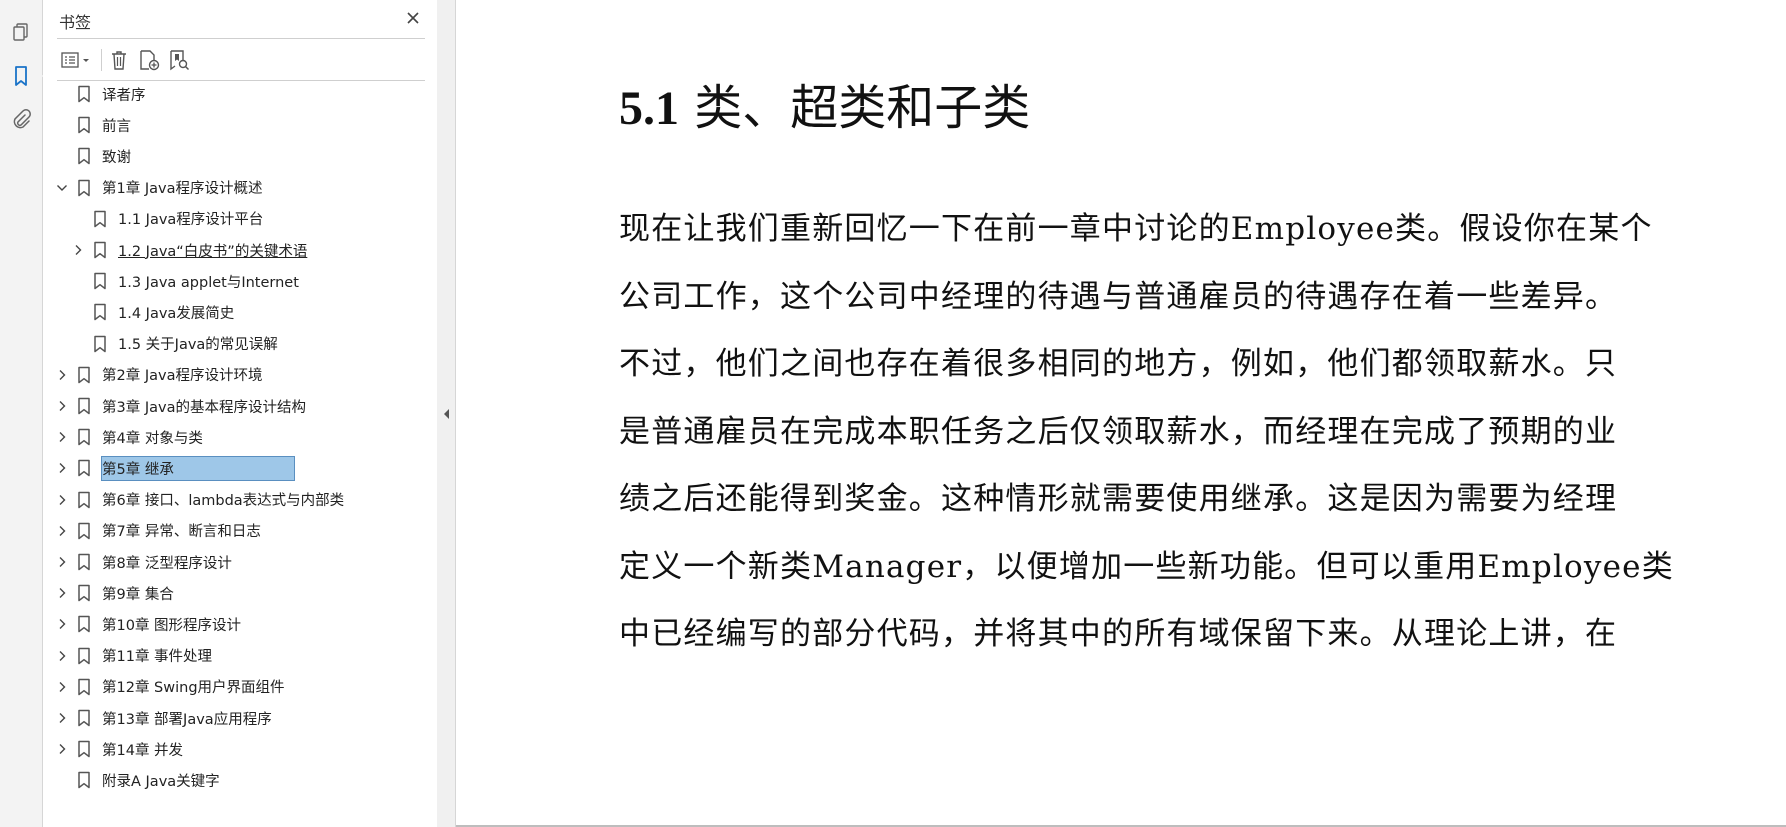 The image size is (1786, 827). I want to click on bookmark-item: 第11章 事件处理, so click(133, 656).